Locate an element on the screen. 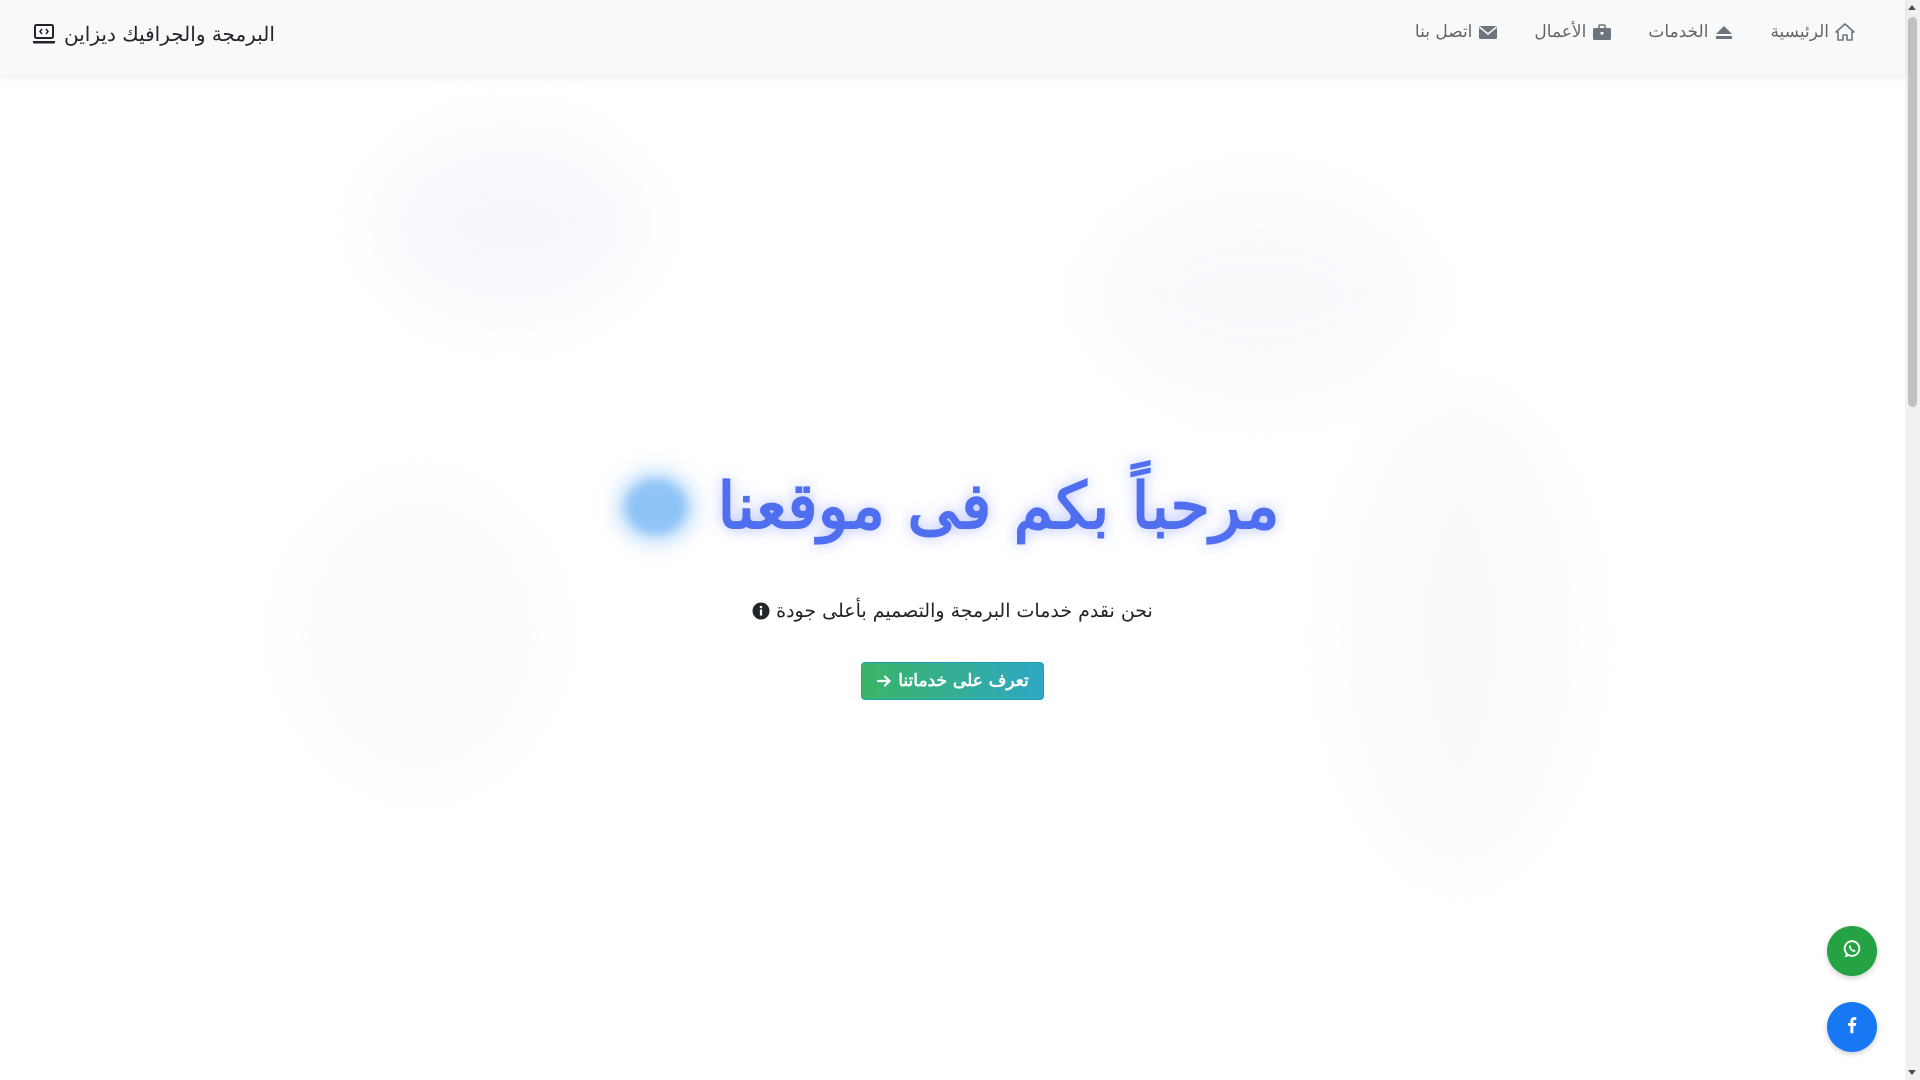  hero-title-row: مرحباً بكم فى موقعنا is located at coordinates (952, 507).